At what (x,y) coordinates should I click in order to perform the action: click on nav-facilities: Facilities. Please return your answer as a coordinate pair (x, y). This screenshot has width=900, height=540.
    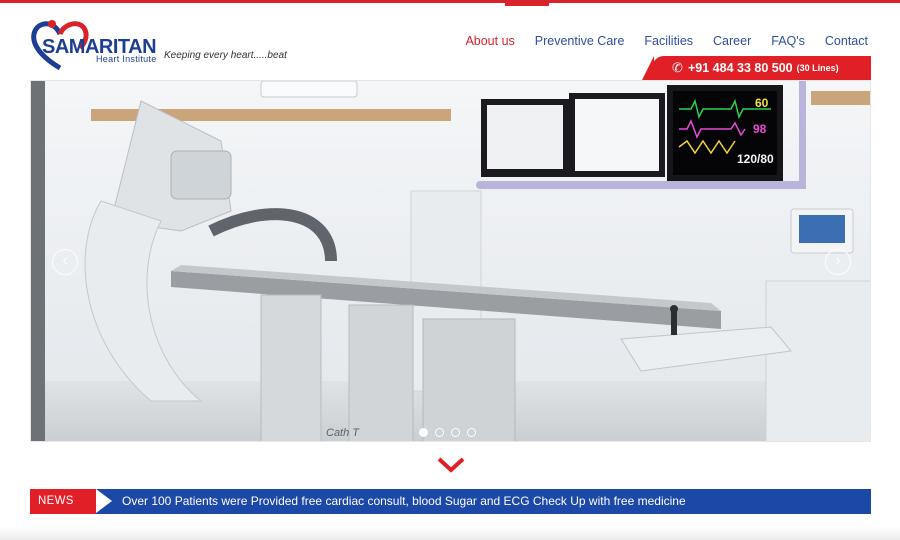
    Looking at the image, I should click on (668, 41).